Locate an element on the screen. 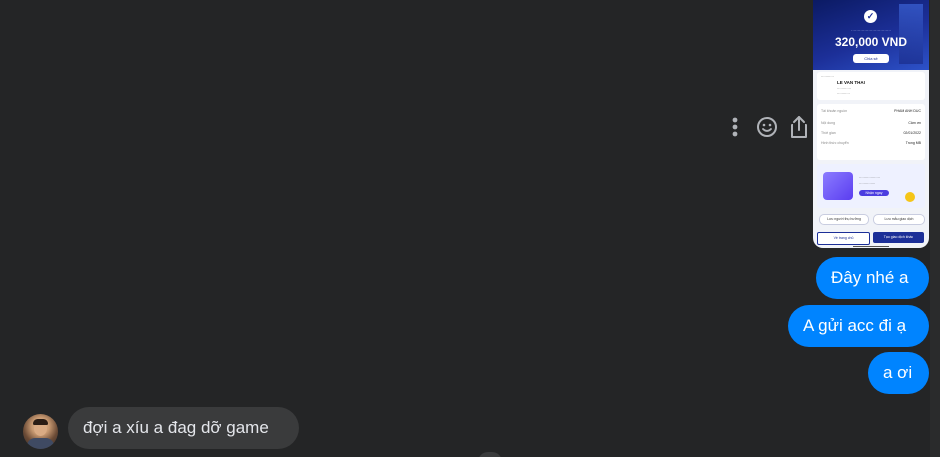 This screenshot has height=457, width=940. check-icon: ✓ is located at coordinates (870, 16).